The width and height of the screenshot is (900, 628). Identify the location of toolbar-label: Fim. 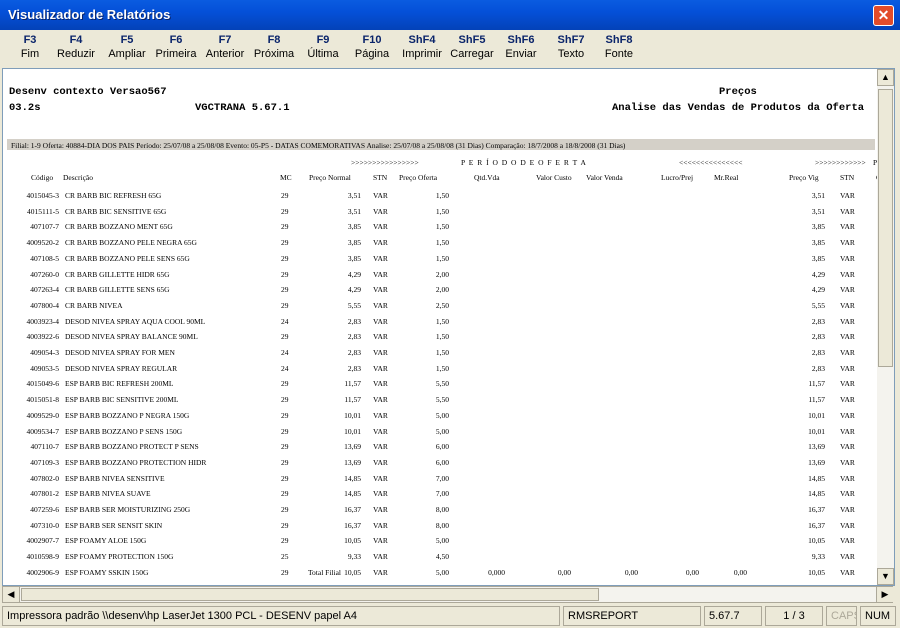
(30, 54).